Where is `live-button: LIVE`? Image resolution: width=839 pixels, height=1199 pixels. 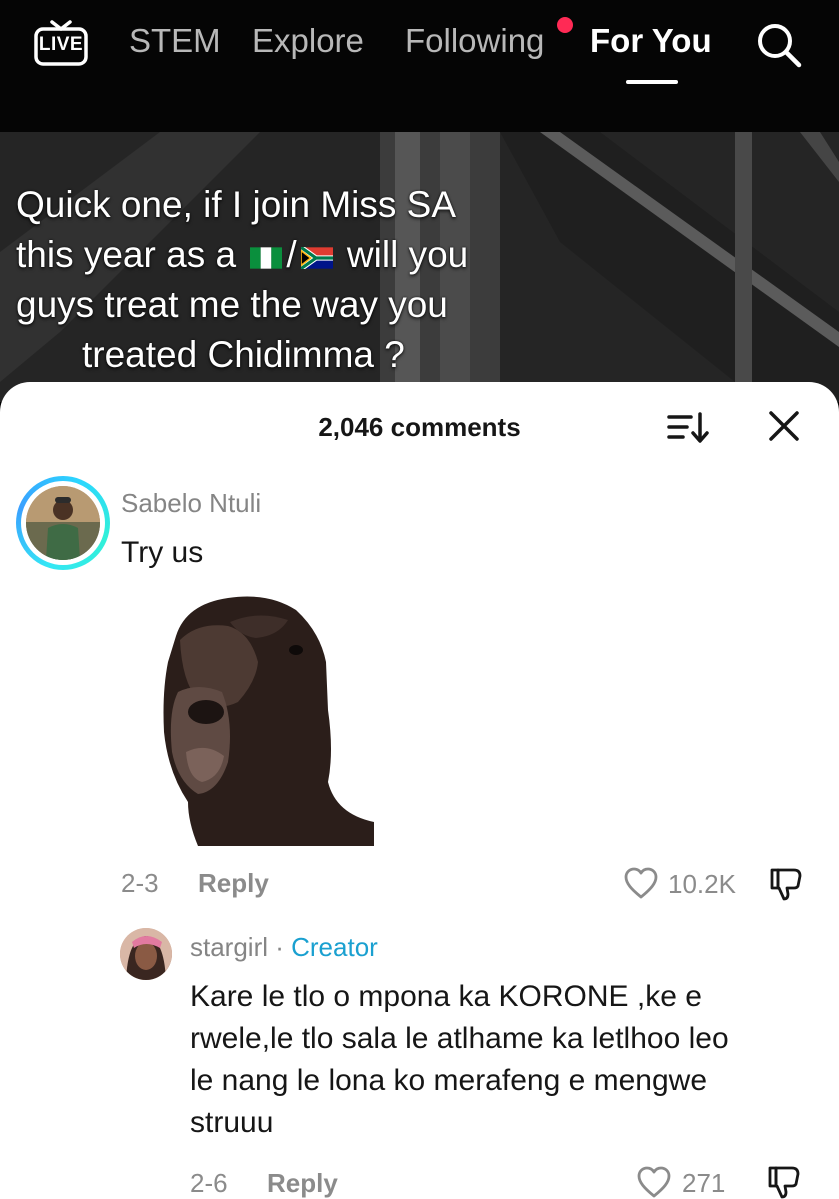 live-button: LIVE is located at coordinates (61, 42).